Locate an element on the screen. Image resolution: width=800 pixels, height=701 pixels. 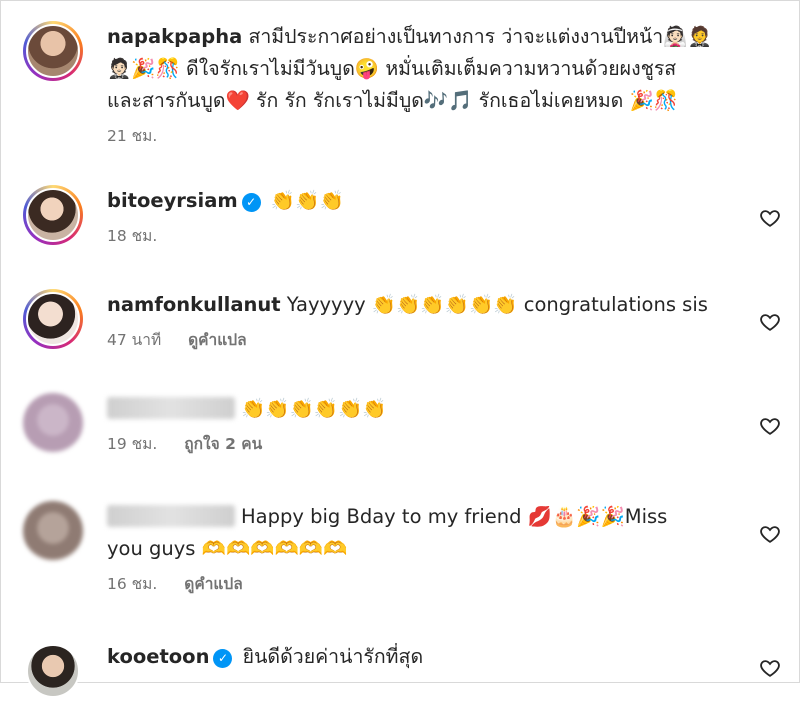
comment-line: Happy big Bday to my friend 💋🎂🎉🎉Miss is located at coordinates (454, 516).